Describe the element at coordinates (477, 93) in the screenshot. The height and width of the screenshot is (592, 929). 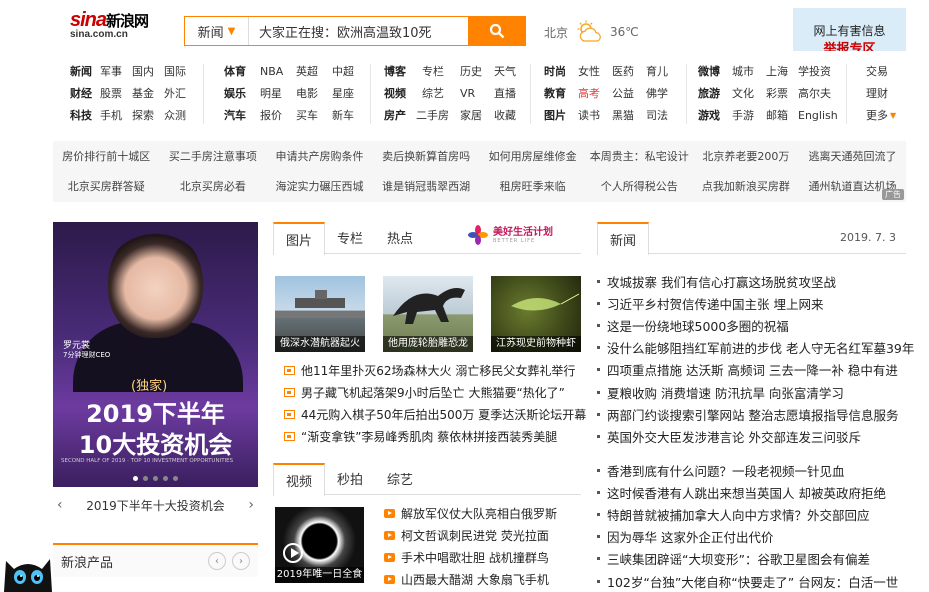
I see `nav-link: VR` at that location.